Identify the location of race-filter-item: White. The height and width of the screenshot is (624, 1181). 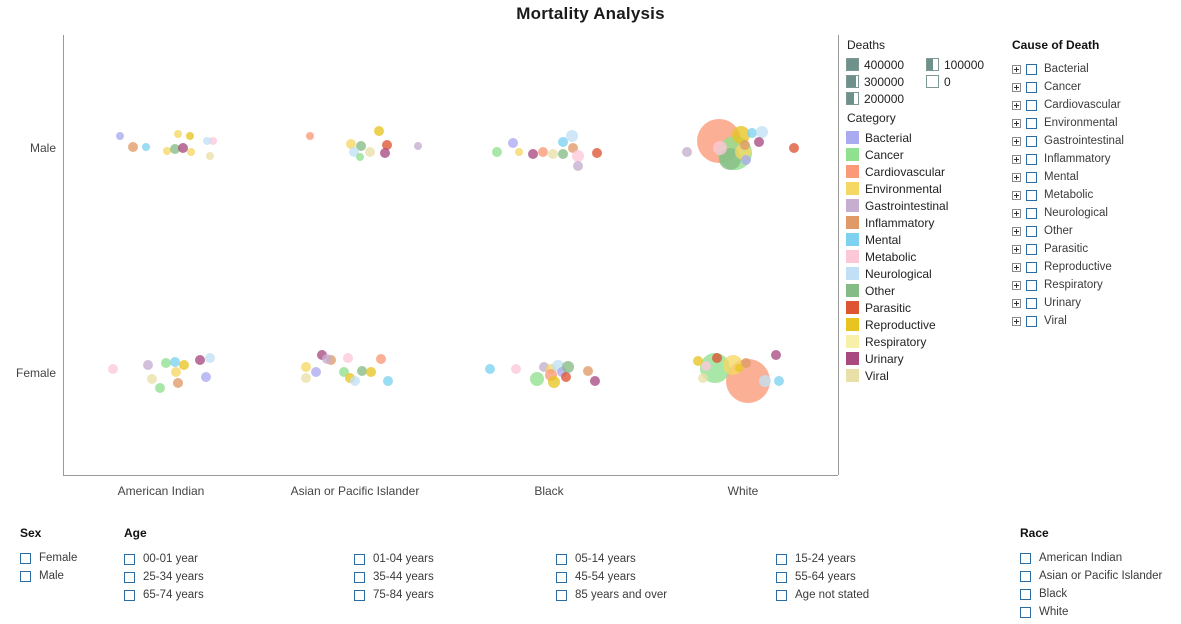
(1091, 612).